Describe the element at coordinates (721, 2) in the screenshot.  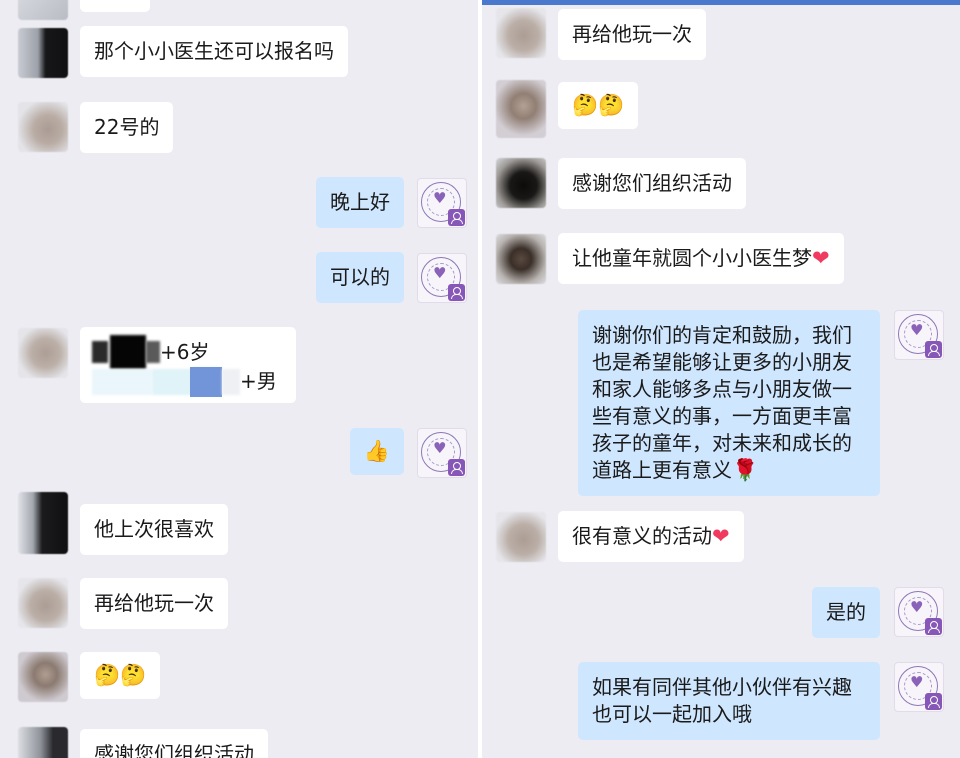
I see `top-accent-bar` at that location.